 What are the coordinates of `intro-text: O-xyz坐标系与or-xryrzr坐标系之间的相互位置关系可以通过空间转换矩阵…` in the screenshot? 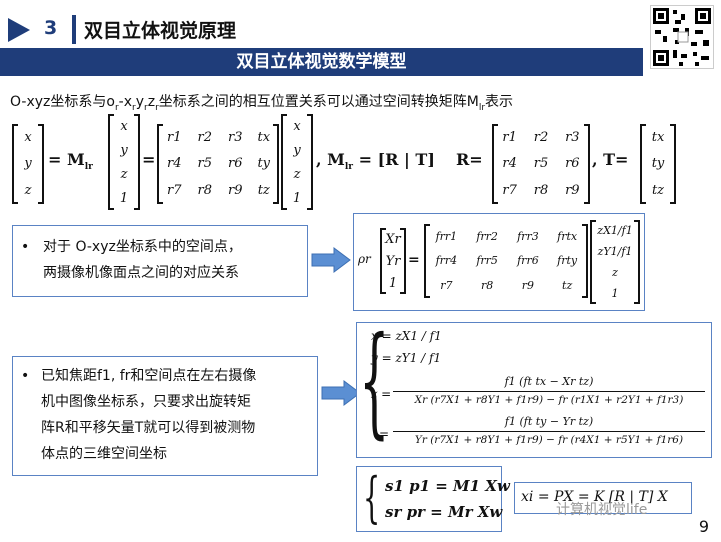 It's located at (262, 103).